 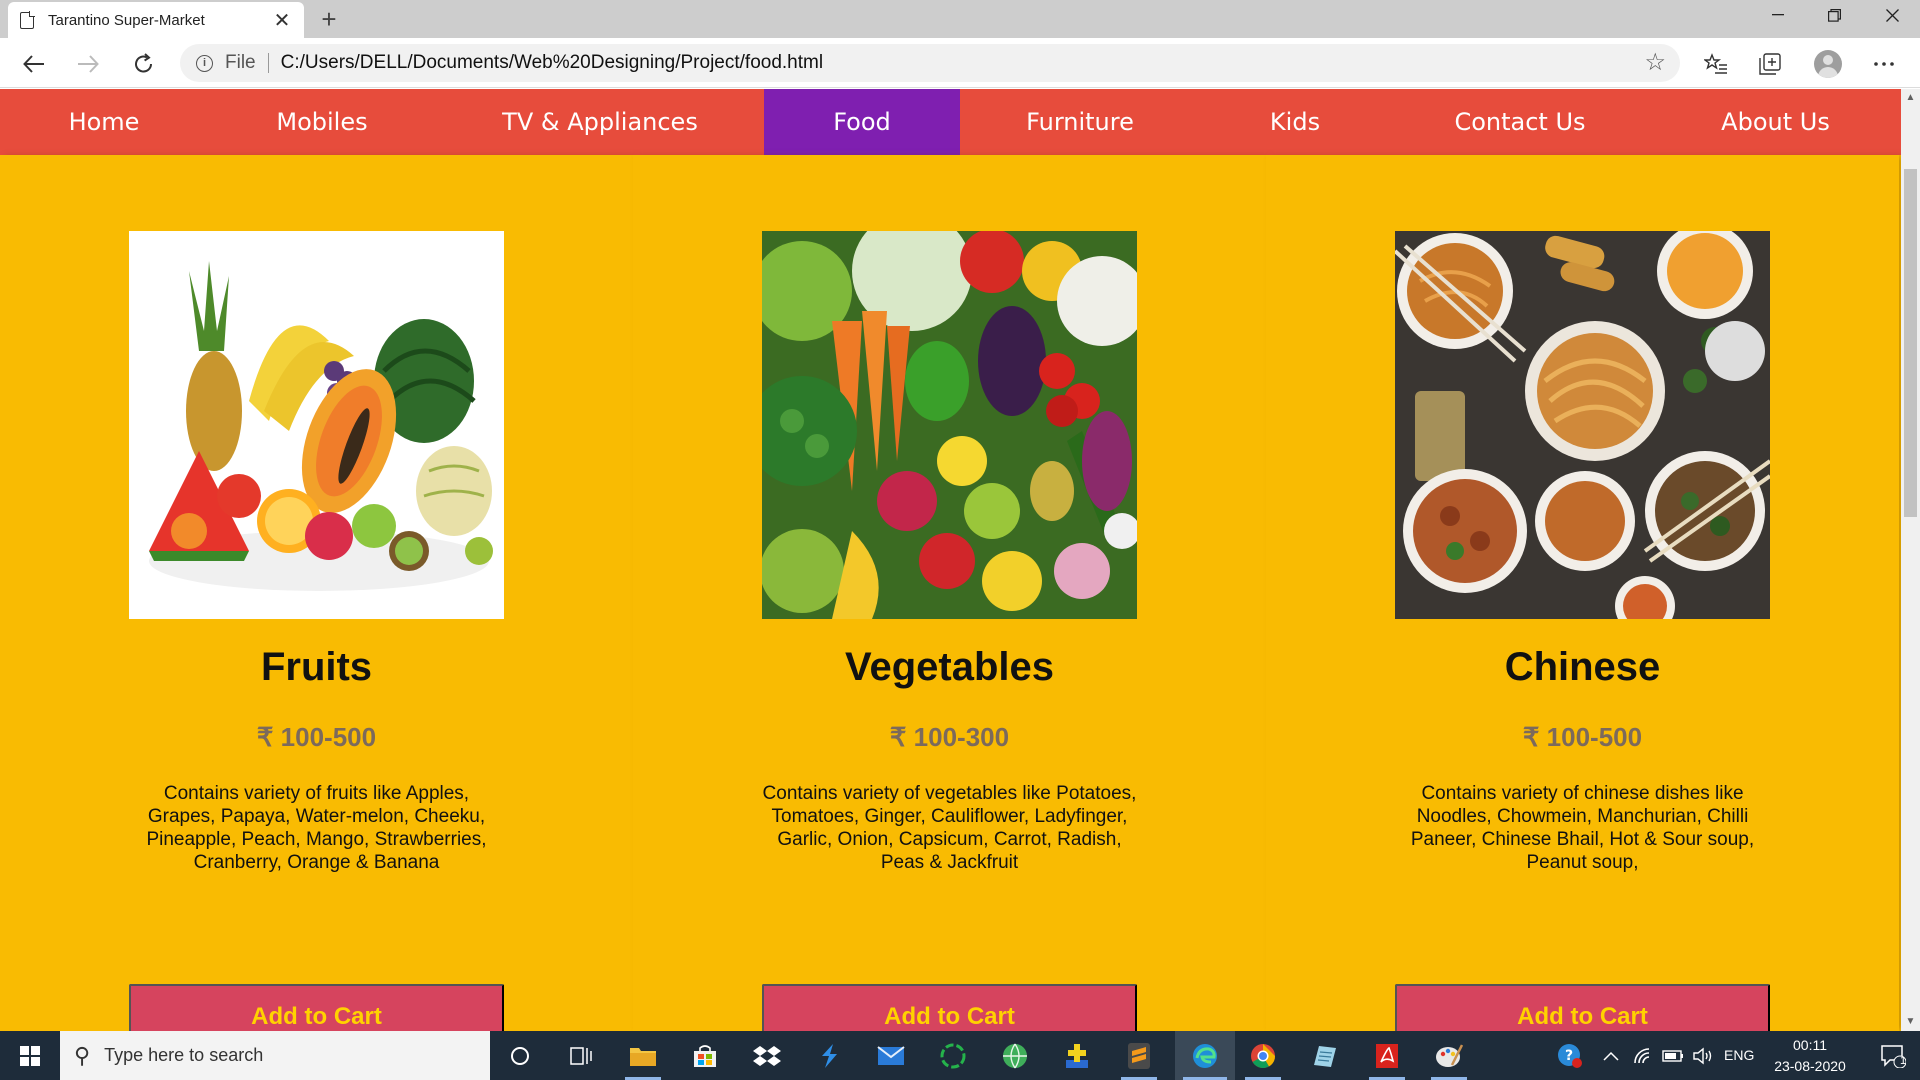 I want to click on taskbar-clock: 00:11 23-08-2020, so click(x=1810, y=1056).